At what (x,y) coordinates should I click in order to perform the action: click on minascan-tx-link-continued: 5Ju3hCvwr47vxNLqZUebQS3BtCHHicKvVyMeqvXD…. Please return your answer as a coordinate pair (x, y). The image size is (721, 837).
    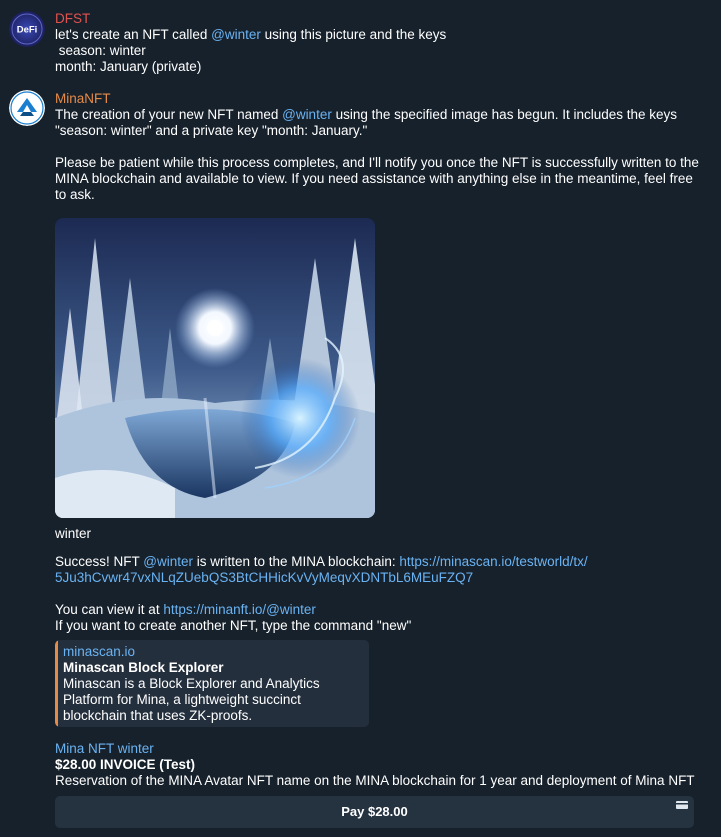
    Looking at the image, I should click on (384, 578).